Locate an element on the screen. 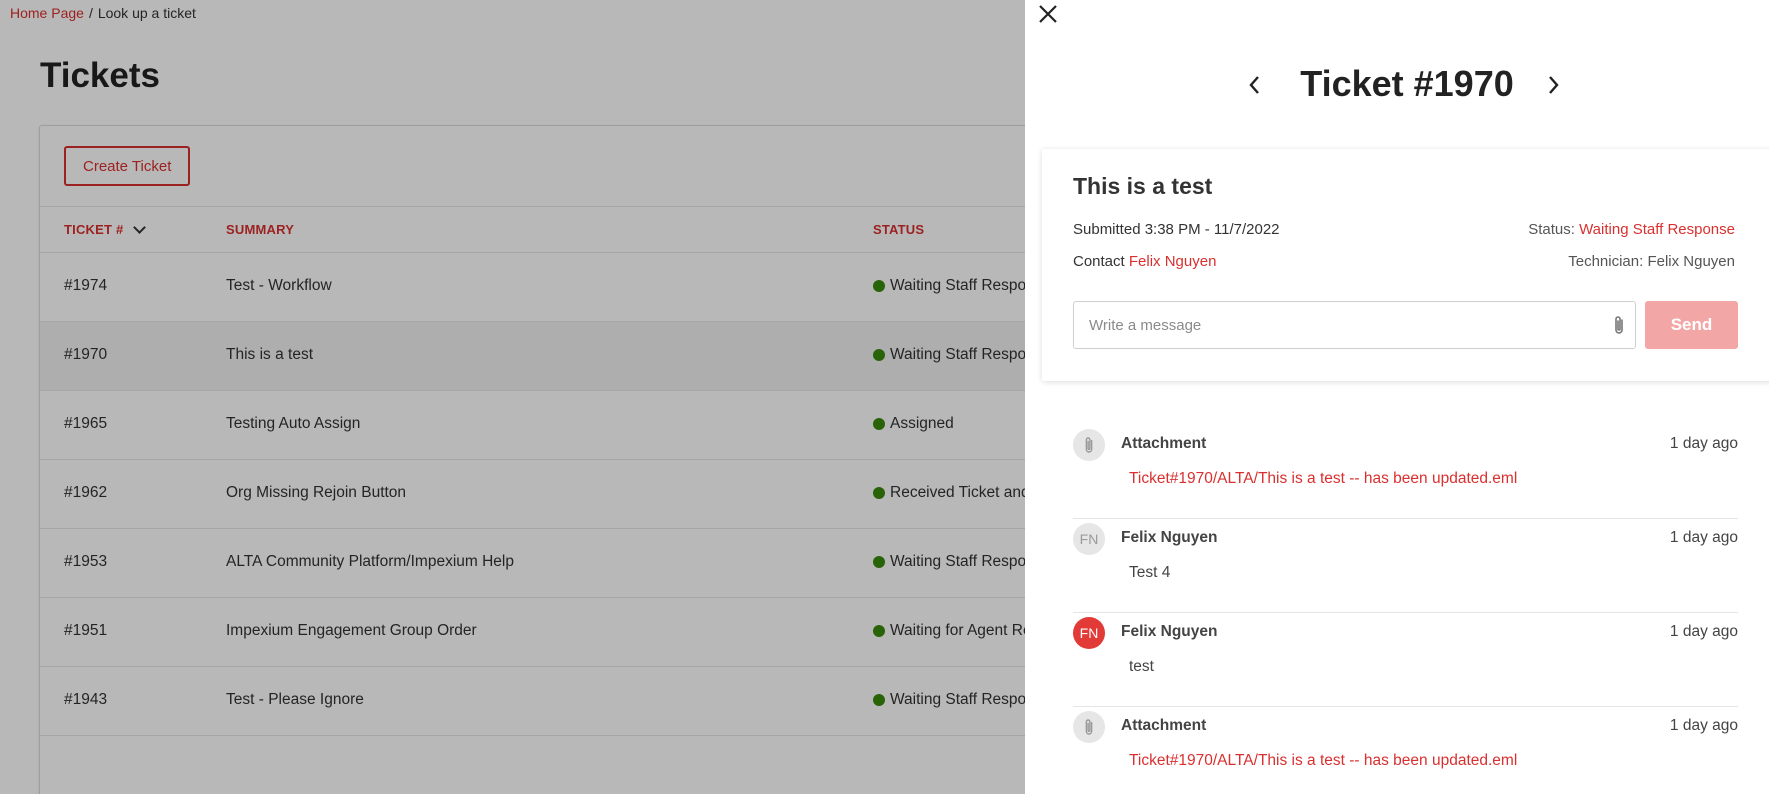 This screenshot has width=1769, height=794. status-label: Status: is located at coordinates (1551, 229).